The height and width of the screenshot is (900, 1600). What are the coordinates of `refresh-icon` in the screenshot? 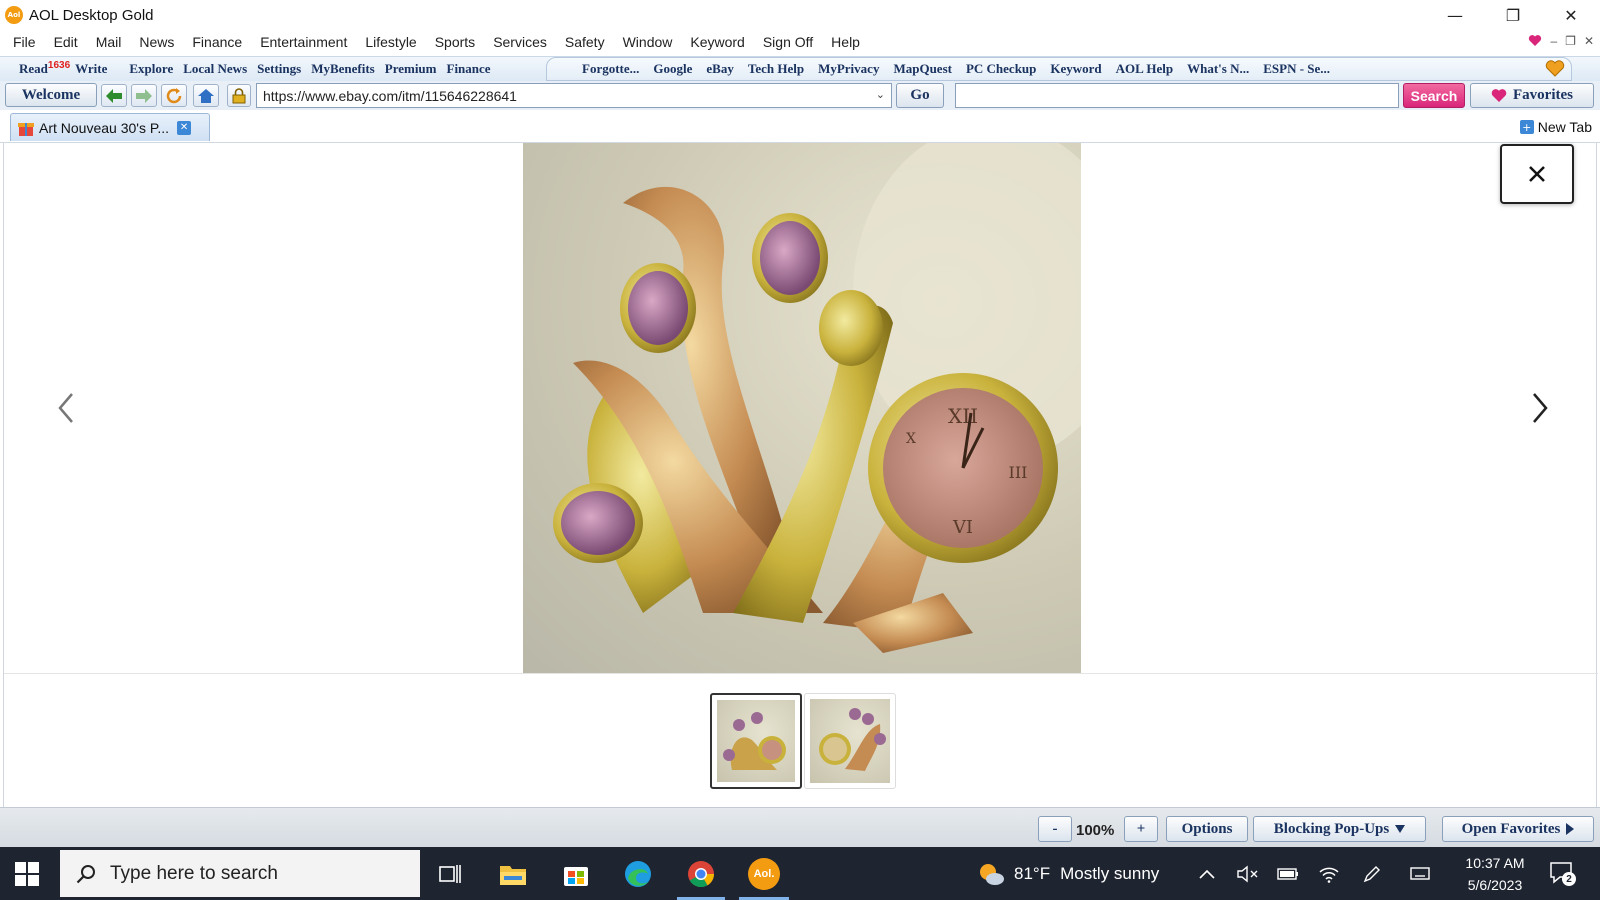 It's located at (174, 95).